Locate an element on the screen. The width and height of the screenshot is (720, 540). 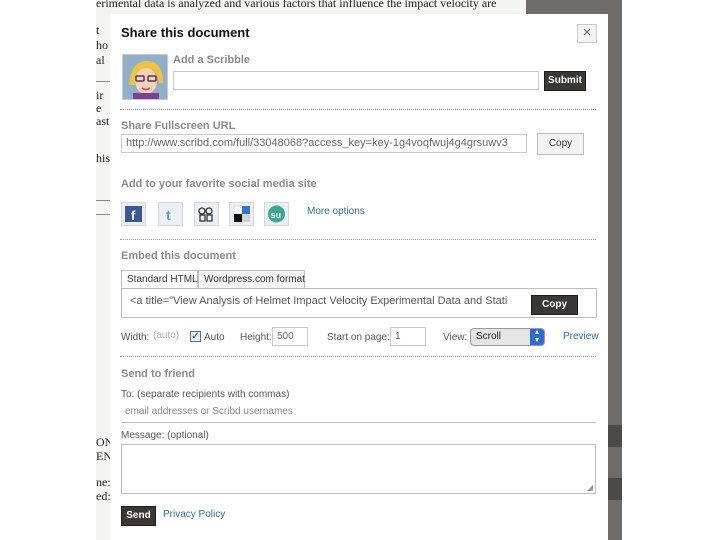
svg-text: su is located at coordinates (276, 215).